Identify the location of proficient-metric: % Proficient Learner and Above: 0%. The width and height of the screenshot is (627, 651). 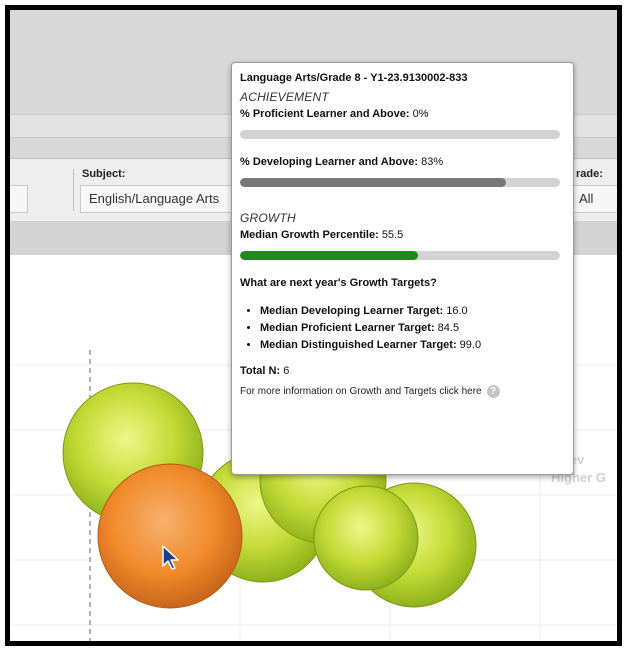
(402, 114).